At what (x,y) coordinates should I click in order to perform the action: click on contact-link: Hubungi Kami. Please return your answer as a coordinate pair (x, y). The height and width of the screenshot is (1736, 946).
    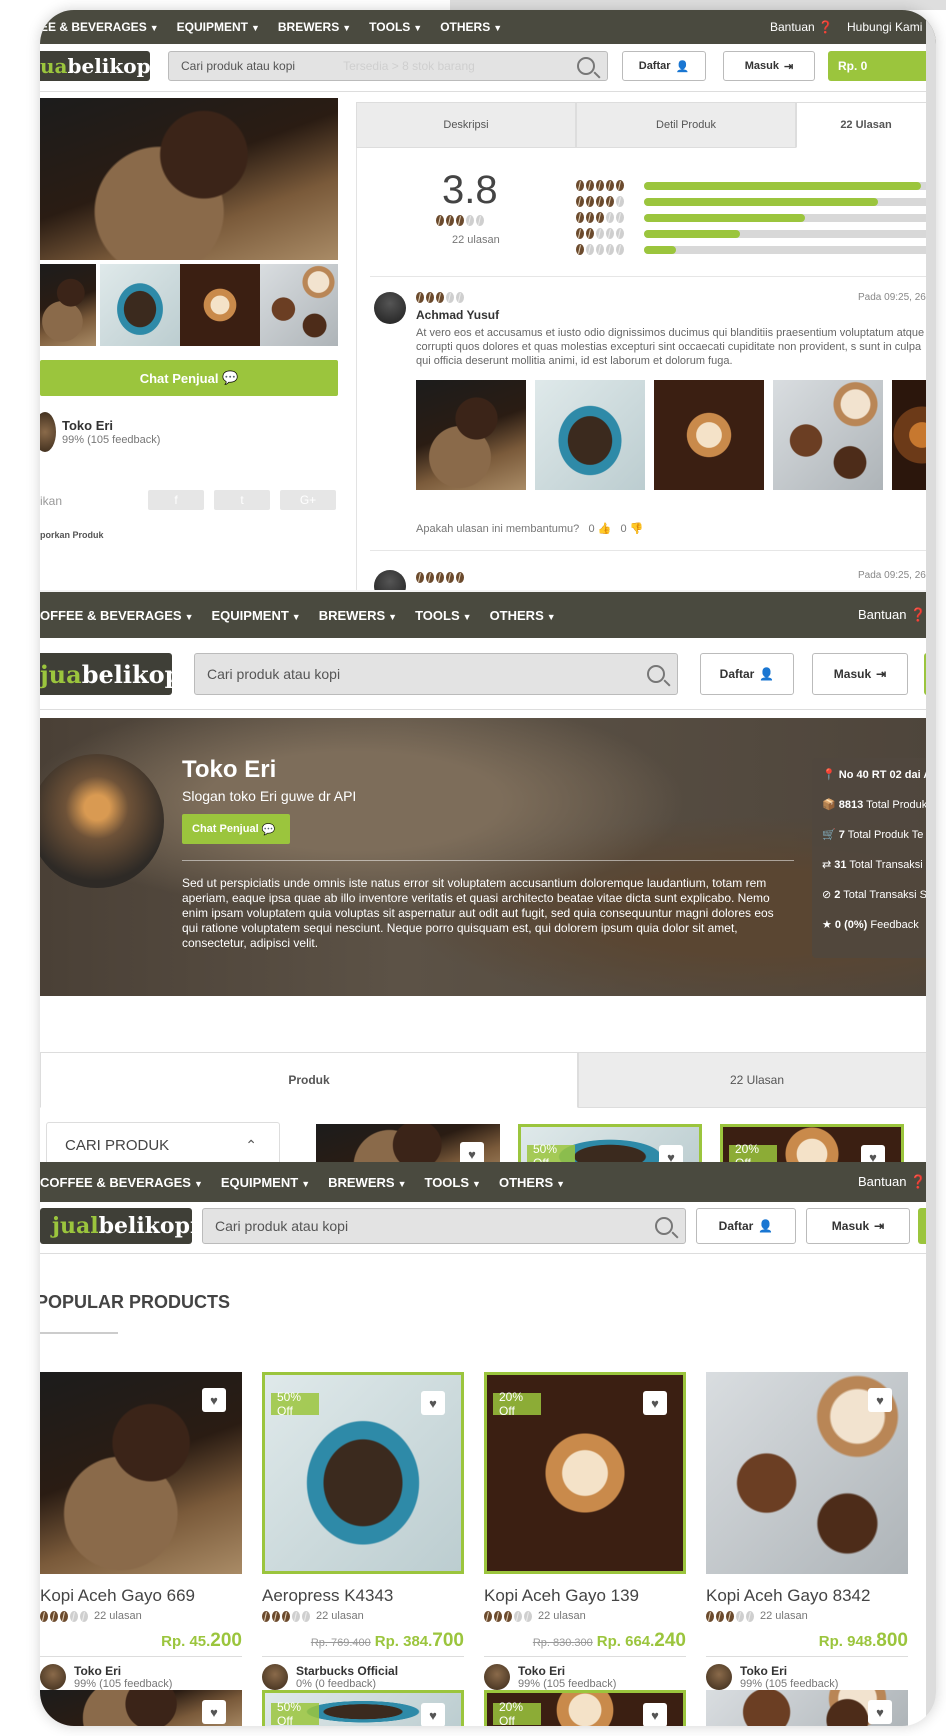
    Looking at the image, I should click on (884, 27).